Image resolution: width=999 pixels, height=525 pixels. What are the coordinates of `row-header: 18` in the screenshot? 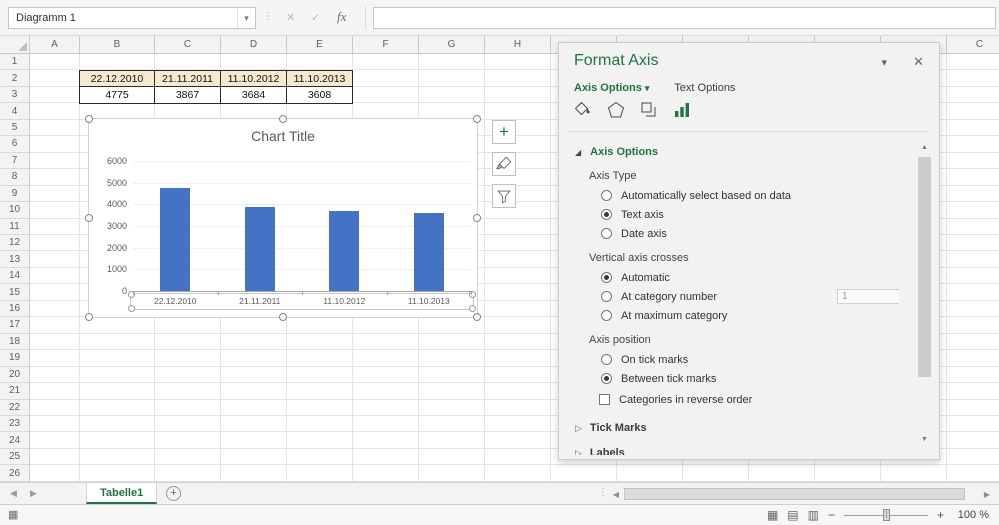 It's located at (15, 342).